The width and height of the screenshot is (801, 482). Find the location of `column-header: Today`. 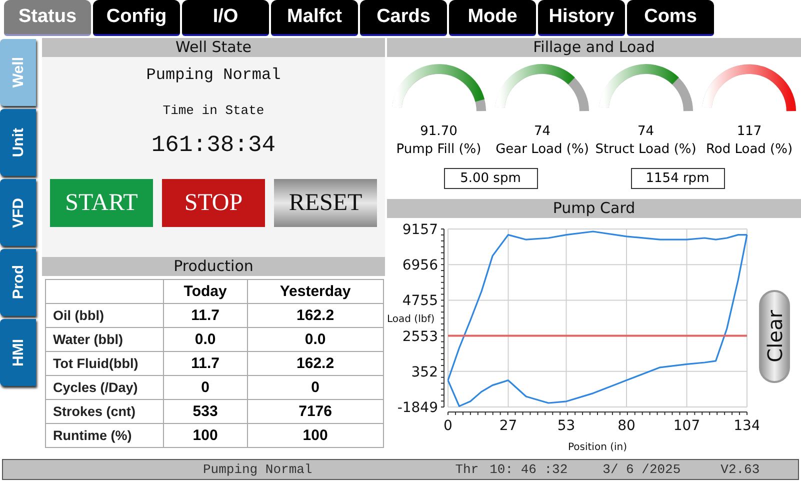

column-header: Today is located at coordinates (206, 292).